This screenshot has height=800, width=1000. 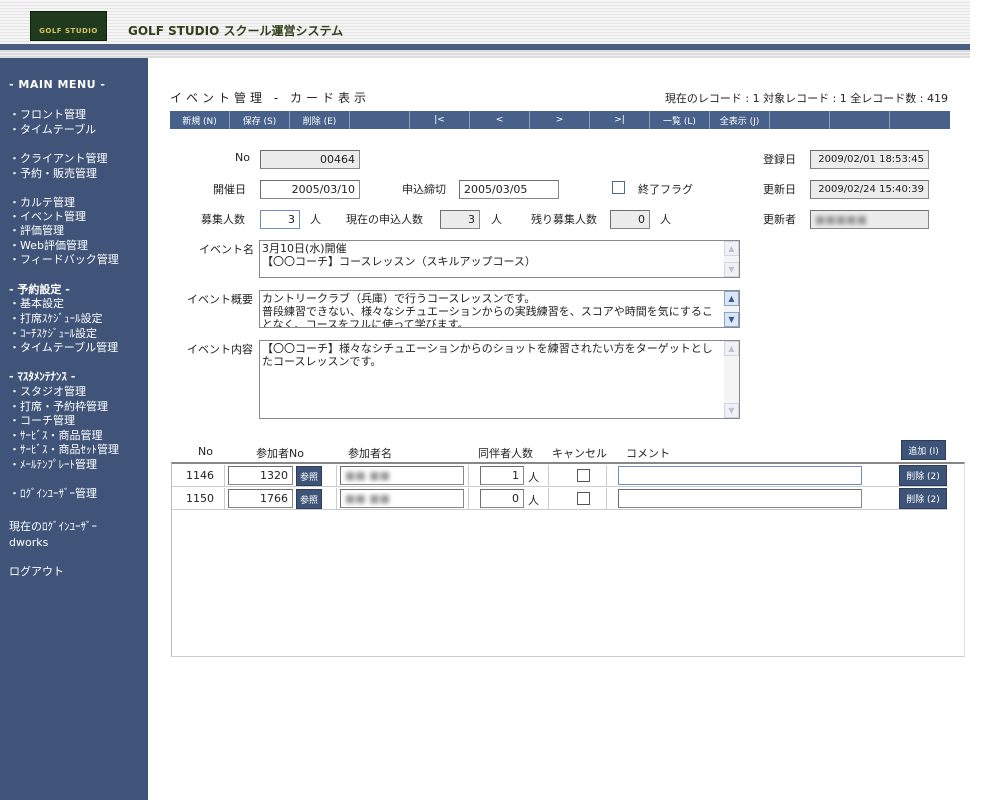 I want to click on sidebar-item-timetable: ・タイムテーブル, so click(x=52, y=130).